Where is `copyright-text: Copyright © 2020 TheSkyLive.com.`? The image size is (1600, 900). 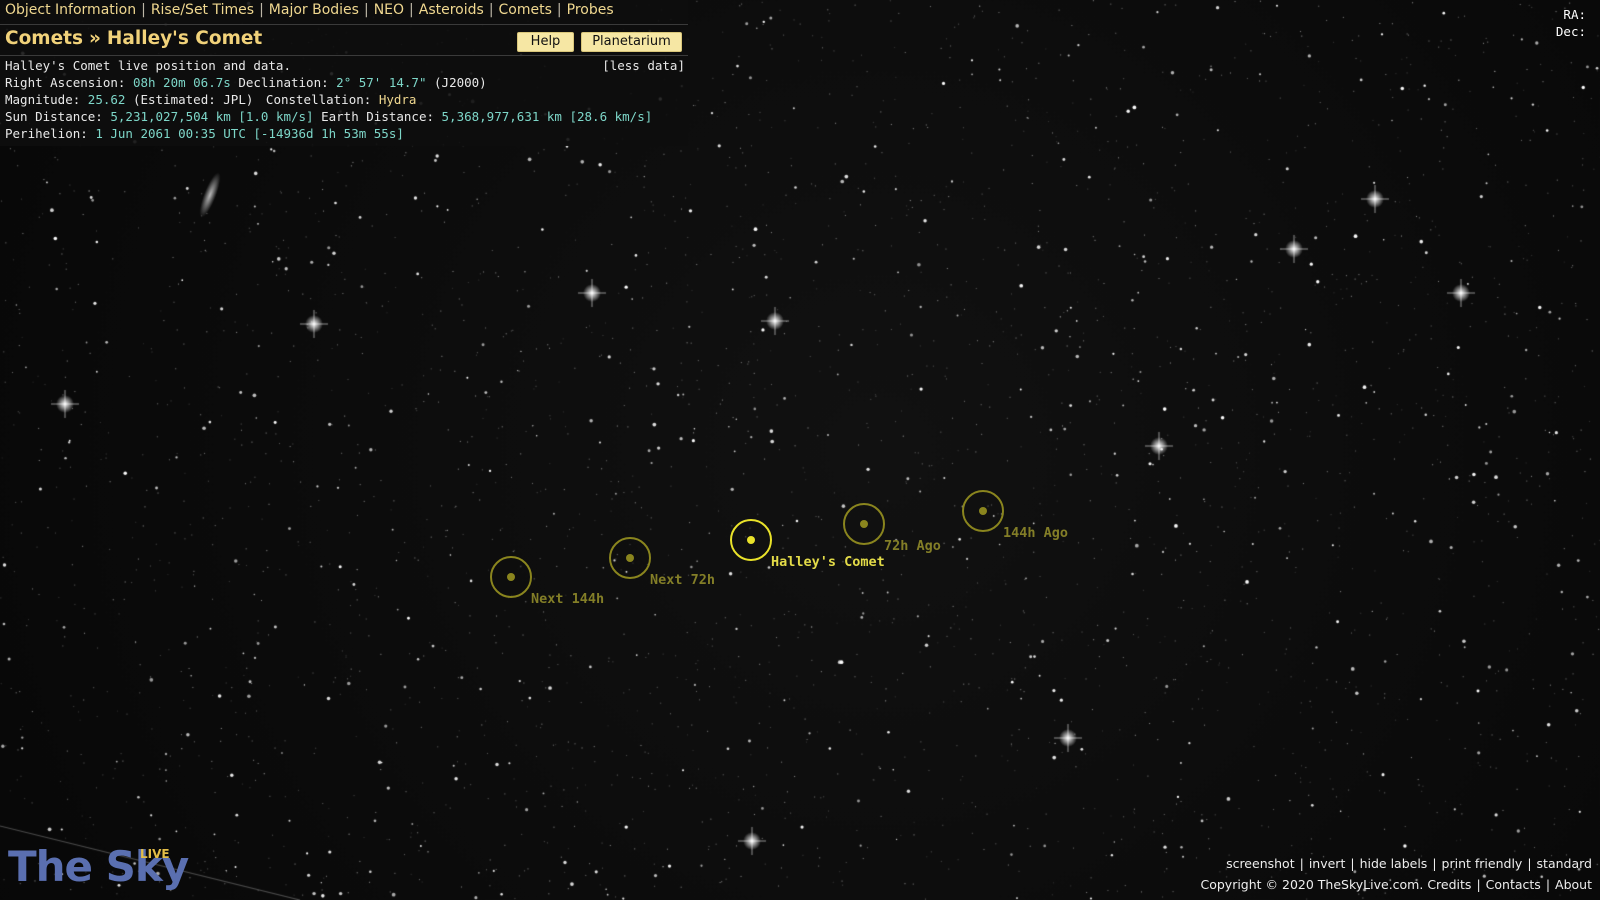
copyright-text: Copyright © 2020 TheSkyLive.com. is located at coordinates (1312, 884).